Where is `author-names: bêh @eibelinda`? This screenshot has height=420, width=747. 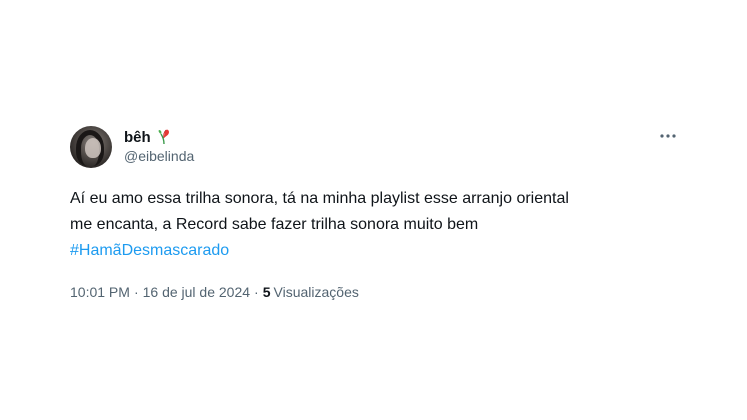 author-names: bêh @eibelinda is located at coordinates (159, 146).